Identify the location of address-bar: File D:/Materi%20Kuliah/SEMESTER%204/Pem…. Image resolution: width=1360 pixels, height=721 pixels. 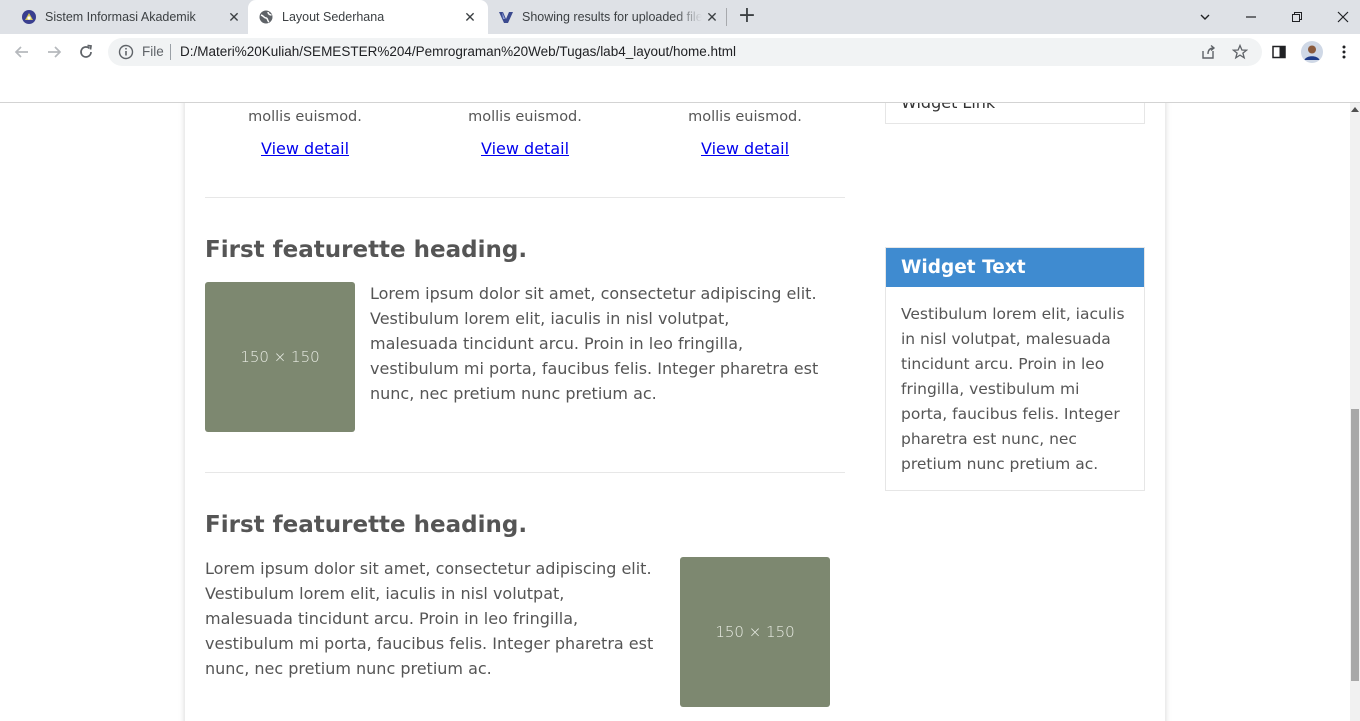
(685, 52).